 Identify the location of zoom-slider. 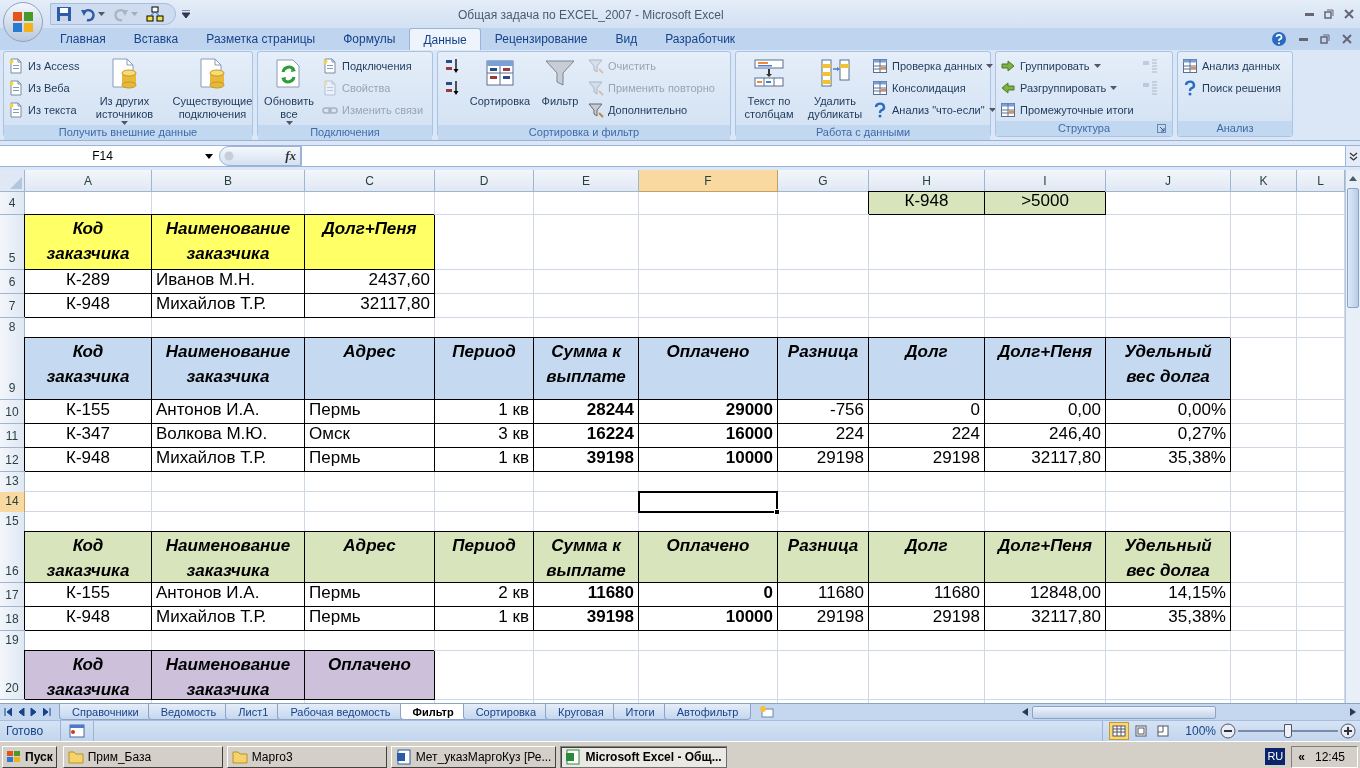
(1288, 731).